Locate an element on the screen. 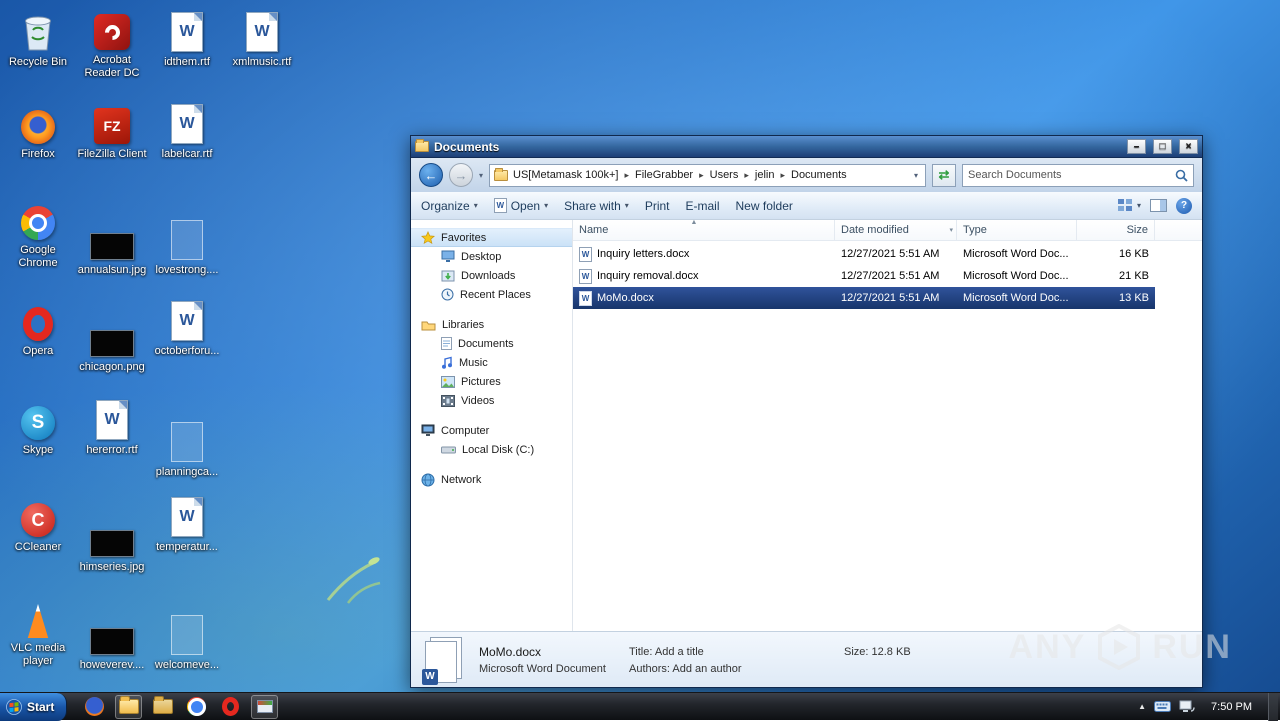 The height and width of the screenshot is (721, 1280). open-button: W Open ▾ is located at coordinates (521, 205).